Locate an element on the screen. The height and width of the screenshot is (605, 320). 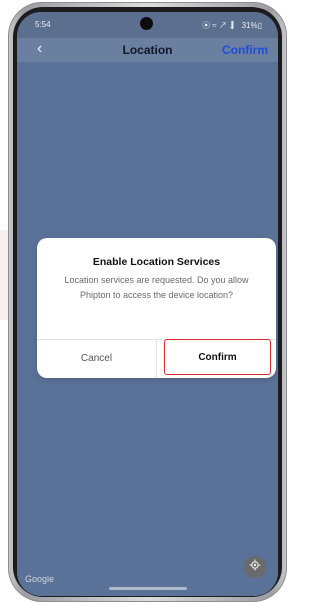
locate-icon is located at coordinates (255, 567).